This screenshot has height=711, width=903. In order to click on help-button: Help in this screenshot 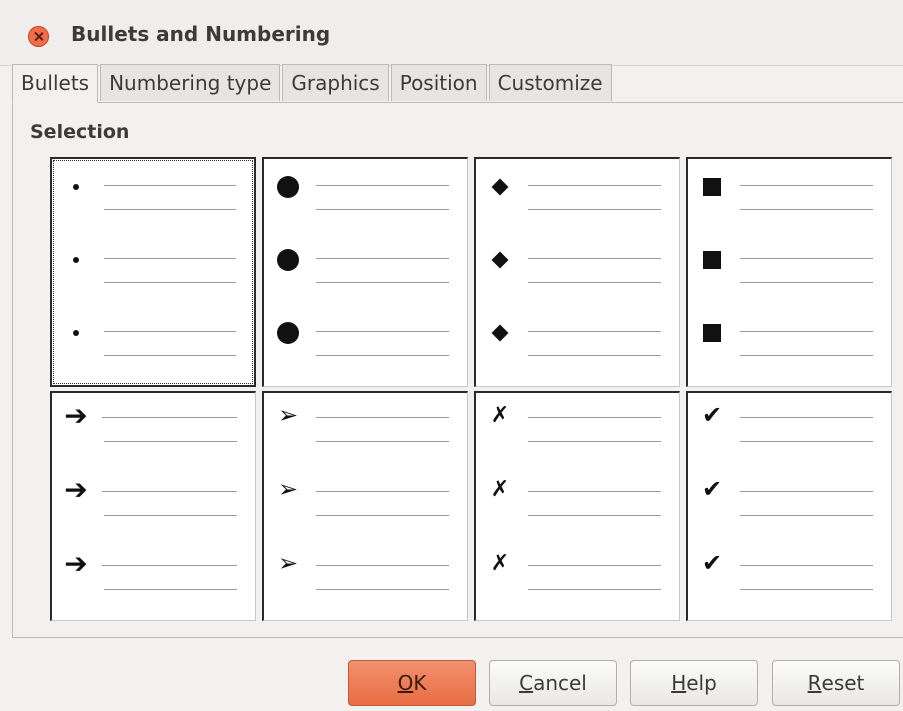, I will do `click(694, 683)`.